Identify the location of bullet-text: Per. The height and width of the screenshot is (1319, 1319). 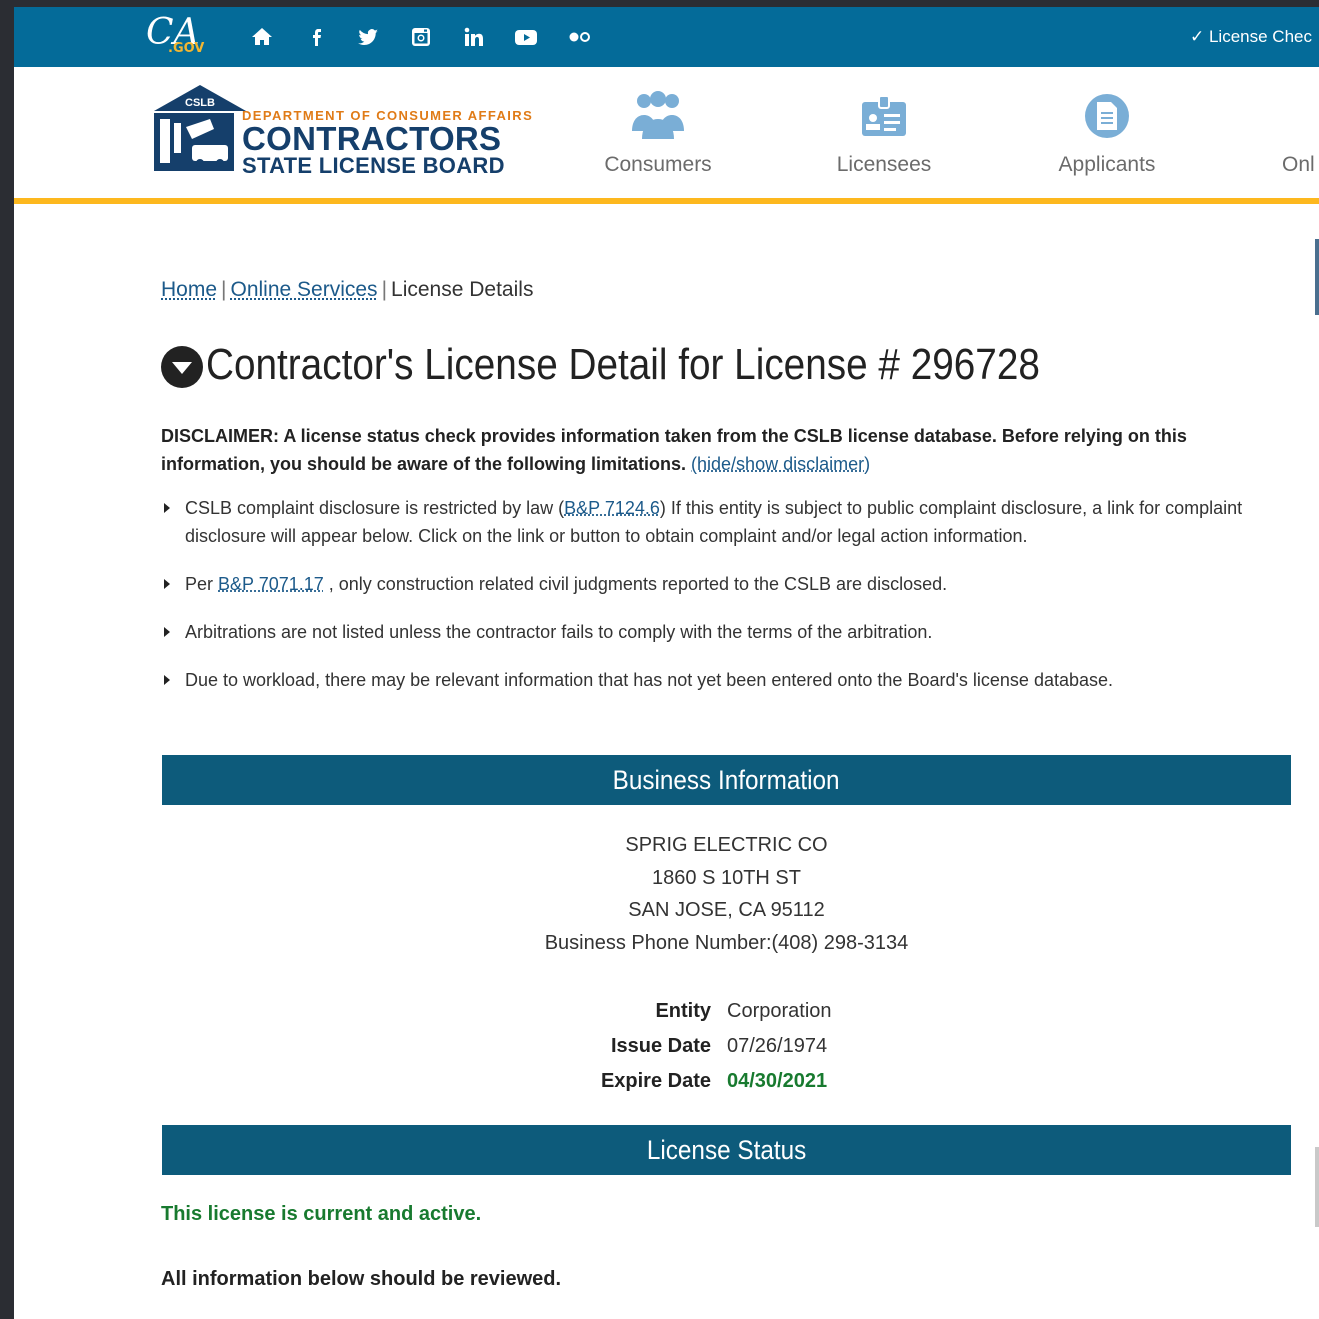
(202, 584).